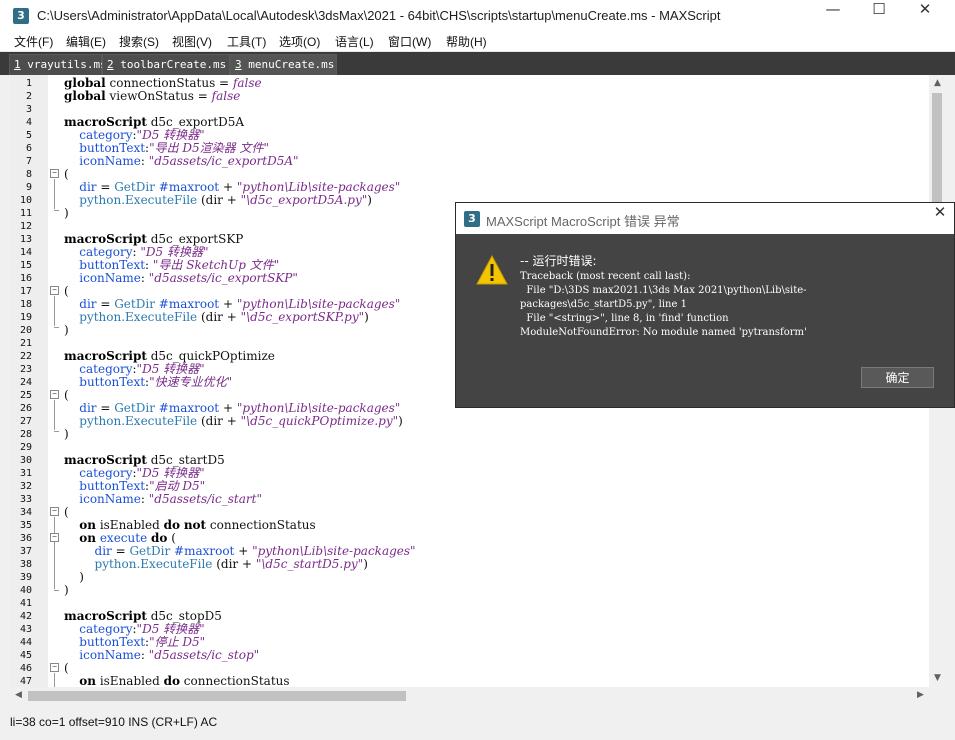  I want to click on ok-button: 确定, so click(897, 377).